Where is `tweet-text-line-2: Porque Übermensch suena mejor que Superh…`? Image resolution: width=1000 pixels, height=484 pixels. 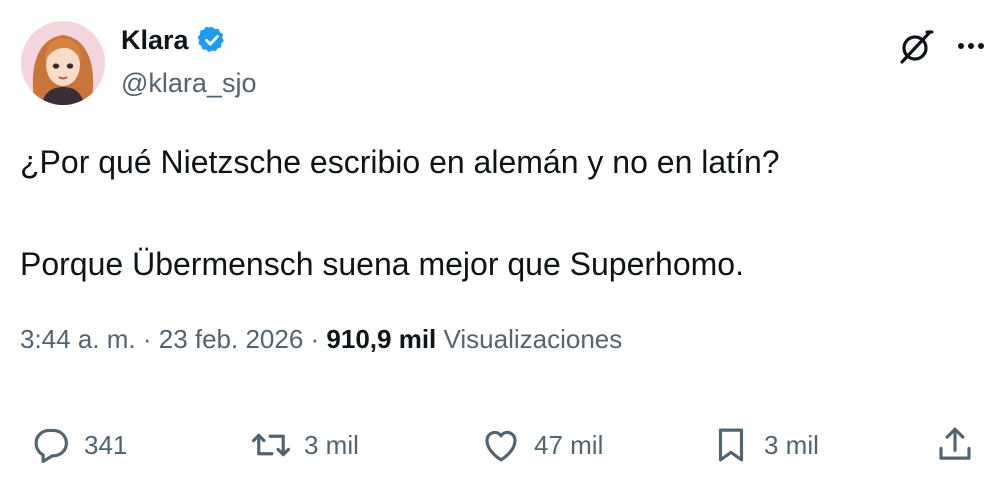 tweet-text-line-2: Porque Übermensch suena mejor que Superh… is located at coordinates (382, 264).